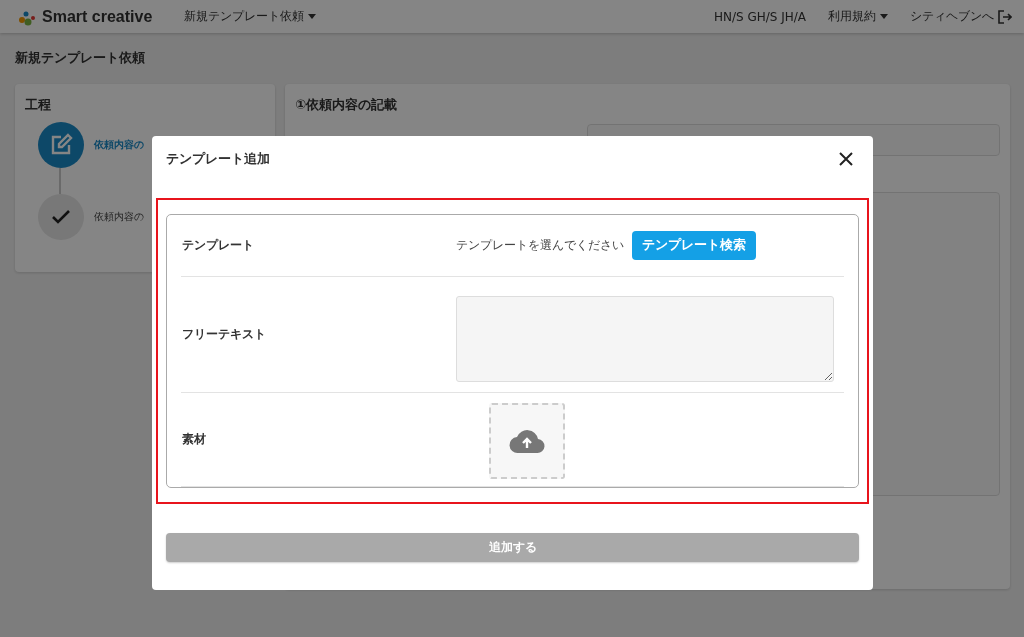  I want to click on edit-icon, so click(61, 145).